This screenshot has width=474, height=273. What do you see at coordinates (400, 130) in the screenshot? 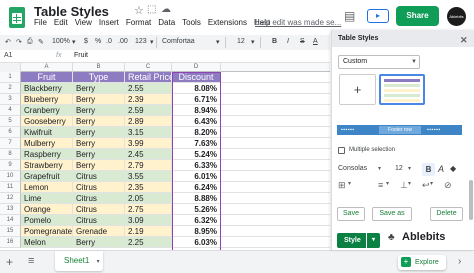
I see `footer-row-label: Footer row` at bounding box center [400, 130].